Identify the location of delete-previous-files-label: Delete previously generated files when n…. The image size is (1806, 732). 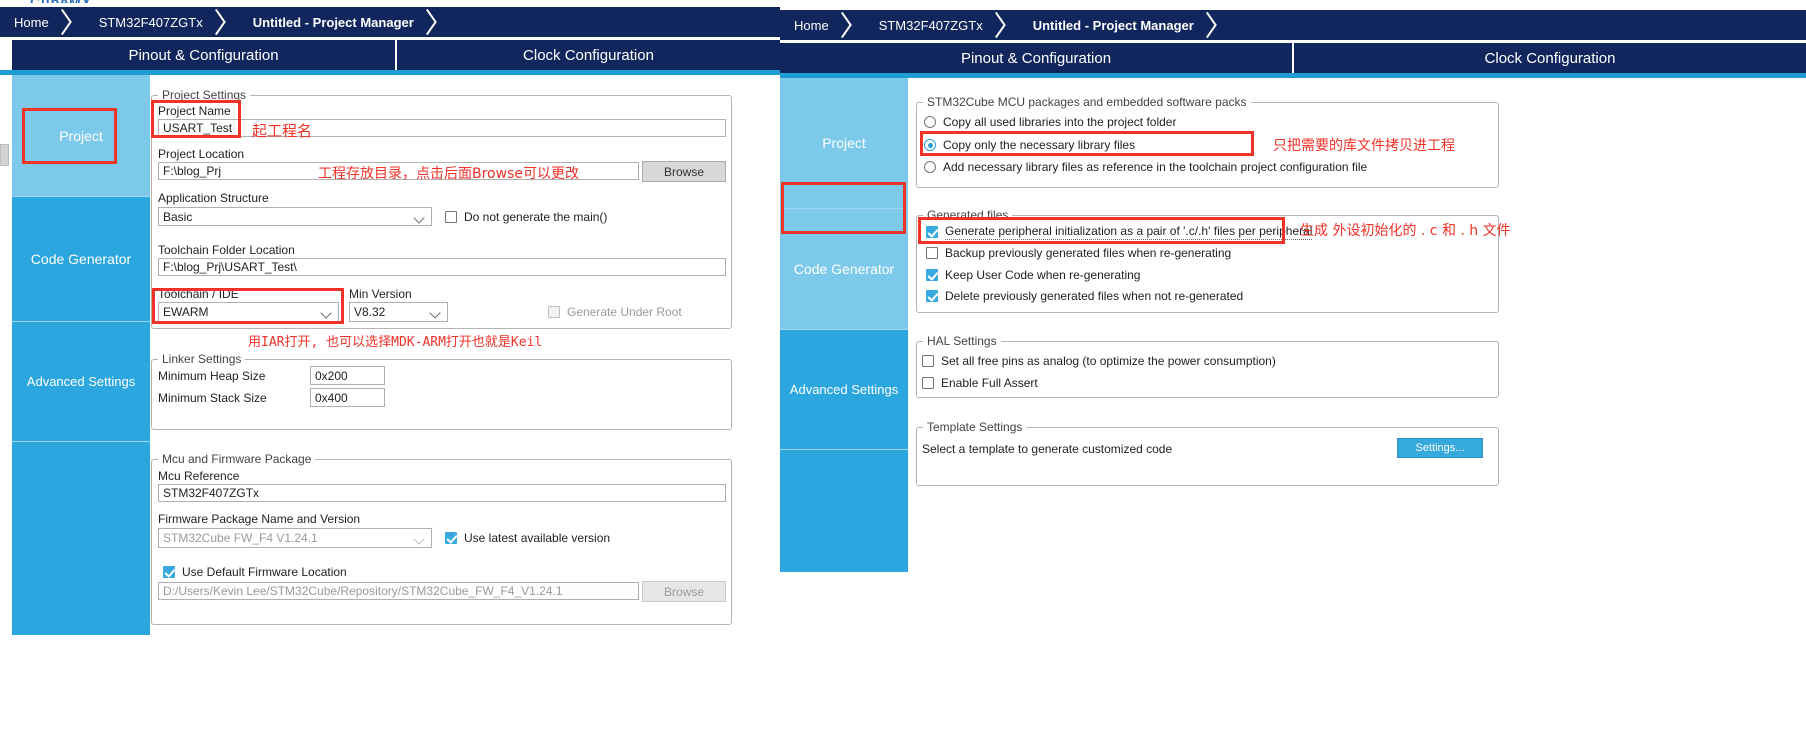
(1094, 296).